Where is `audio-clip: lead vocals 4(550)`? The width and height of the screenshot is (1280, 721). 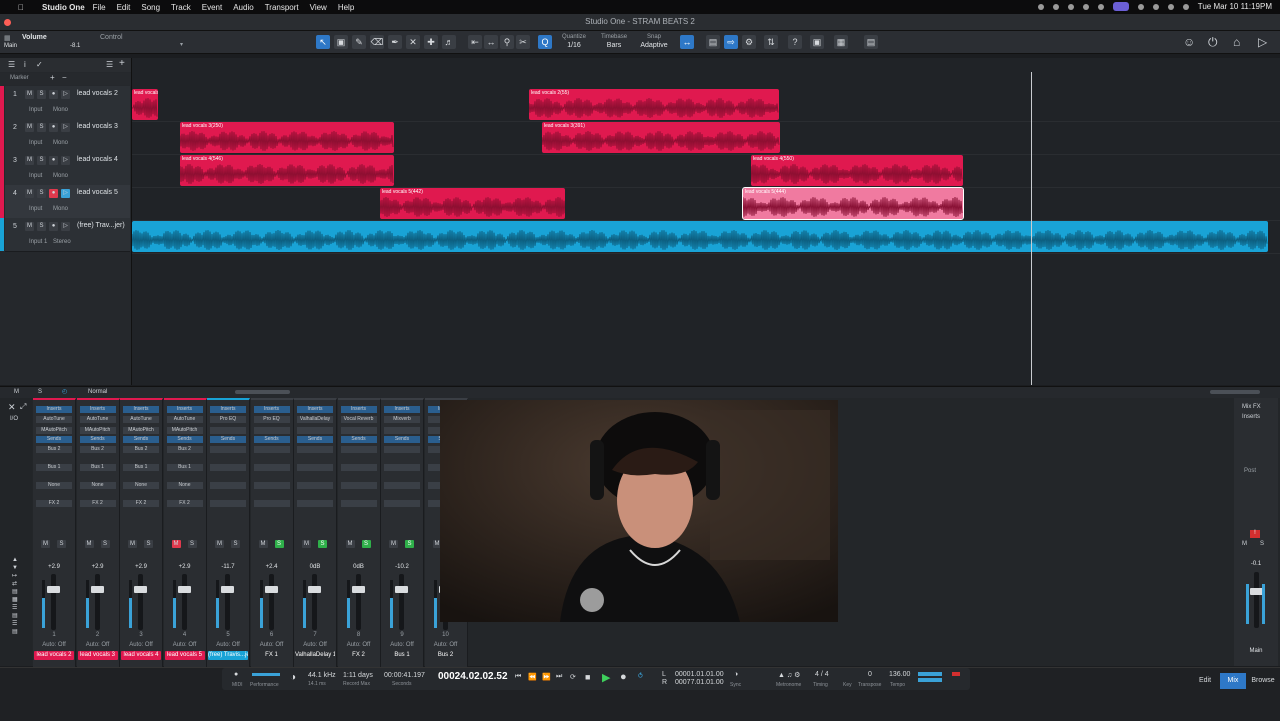
audio-clip: lead vocals 4(550) is located at coordinates (857, 170).